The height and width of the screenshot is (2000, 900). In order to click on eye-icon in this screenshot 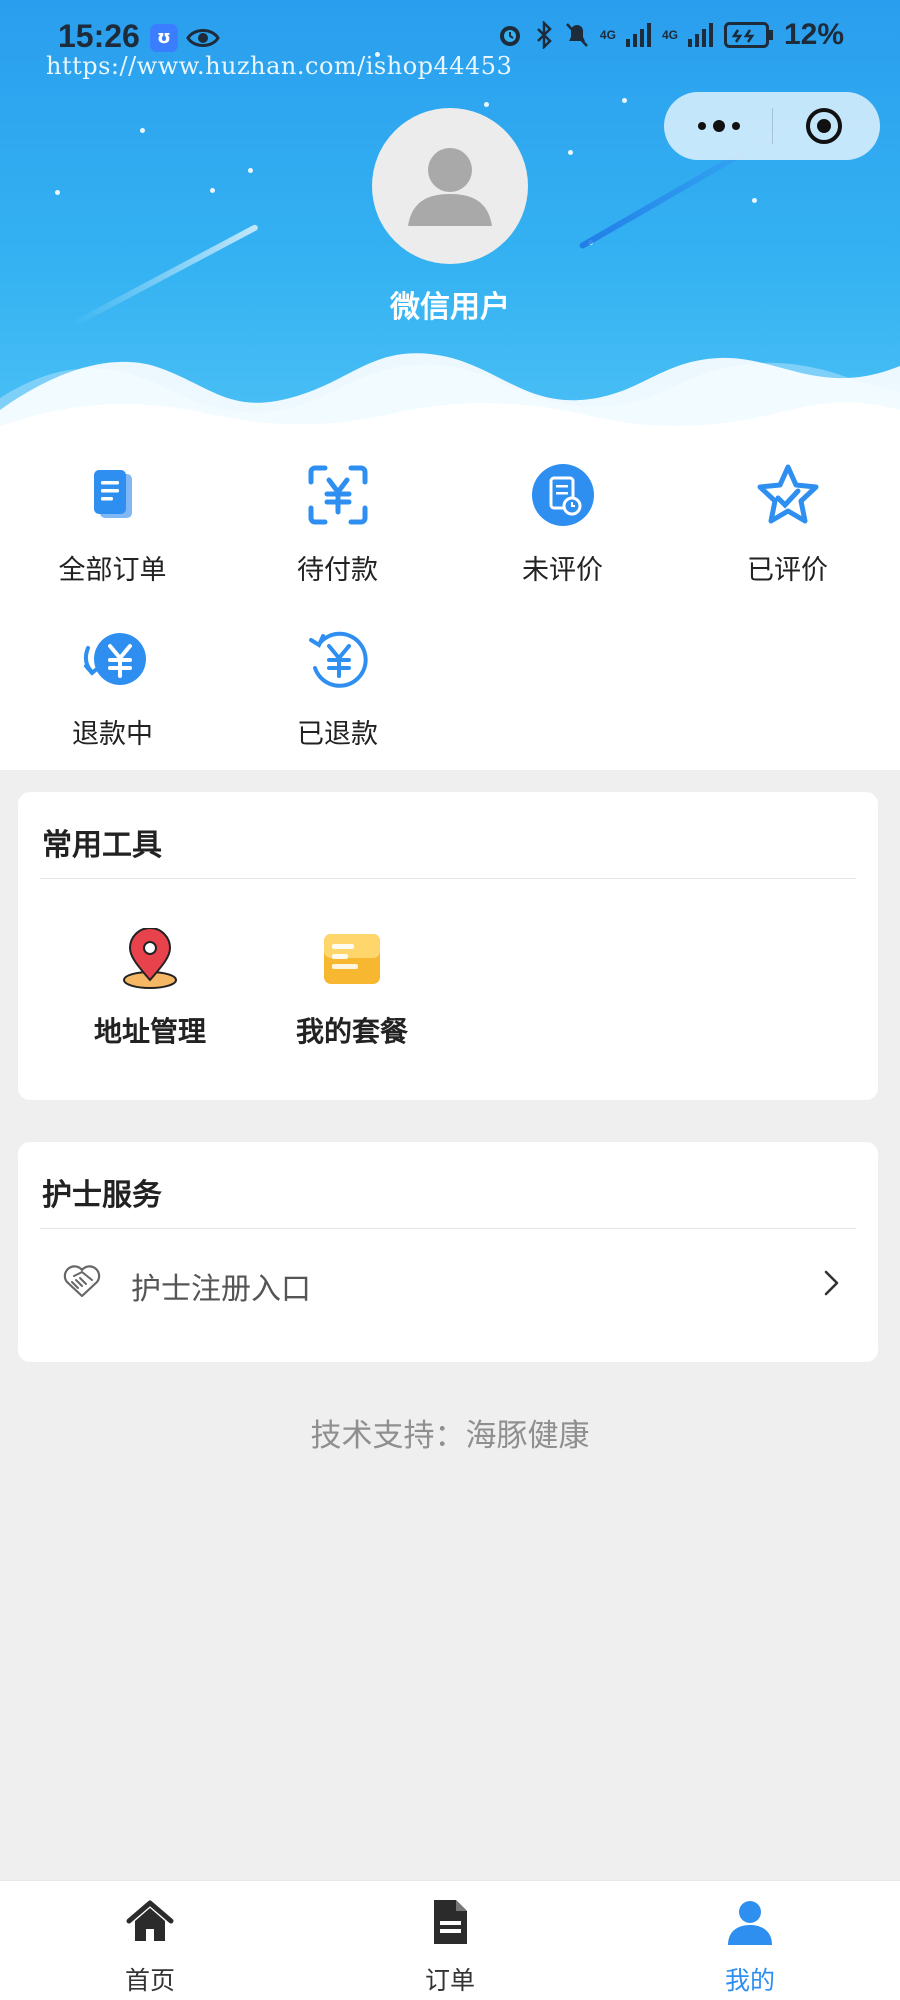, I will do `click(203, 38)`.